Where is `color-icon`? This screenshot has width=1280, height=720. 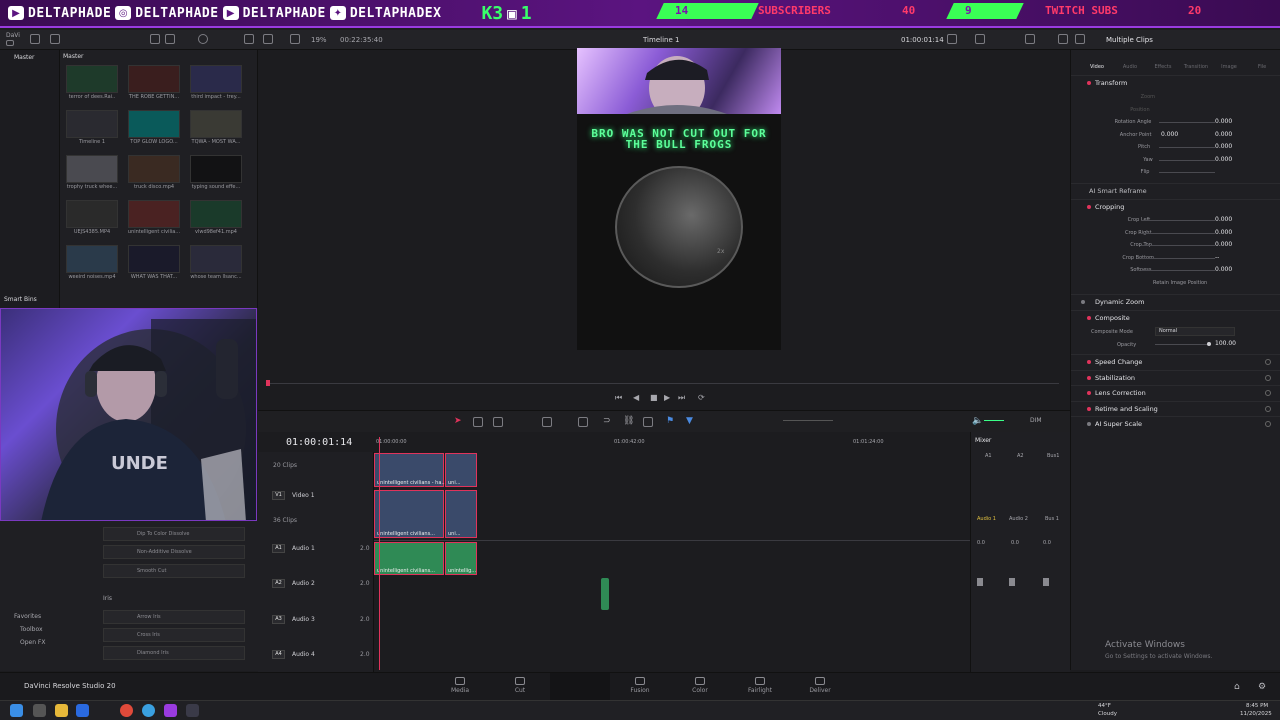 color-icon is located at coordinates (1030, 39).